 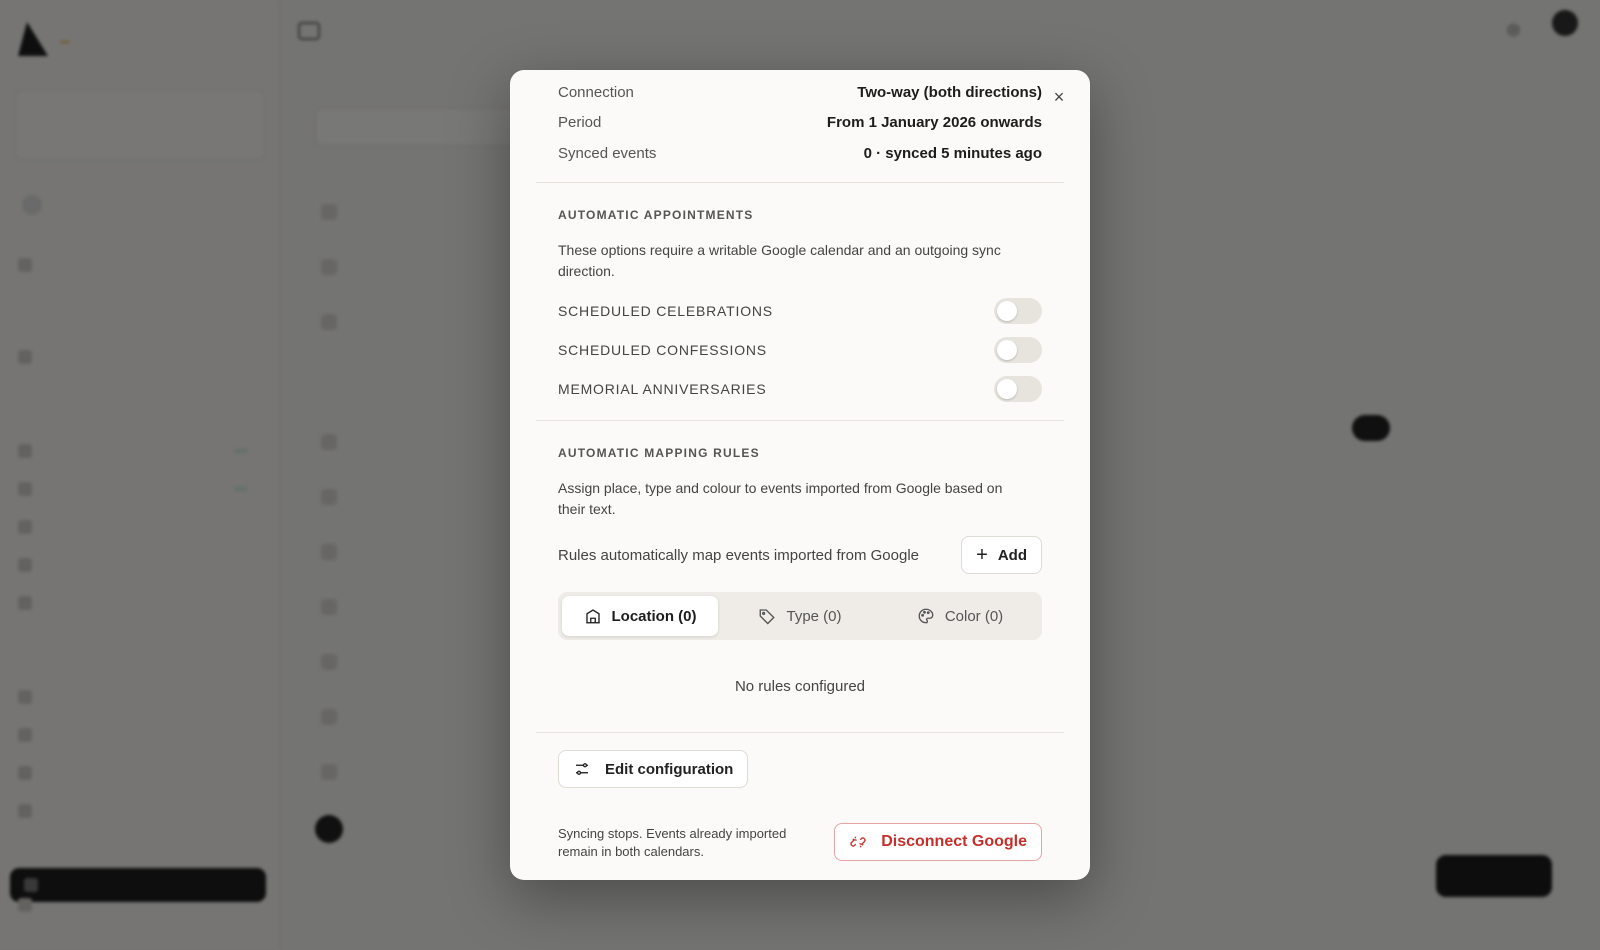 I want to click on info-label: Synced events, so click(x=607, y=153).